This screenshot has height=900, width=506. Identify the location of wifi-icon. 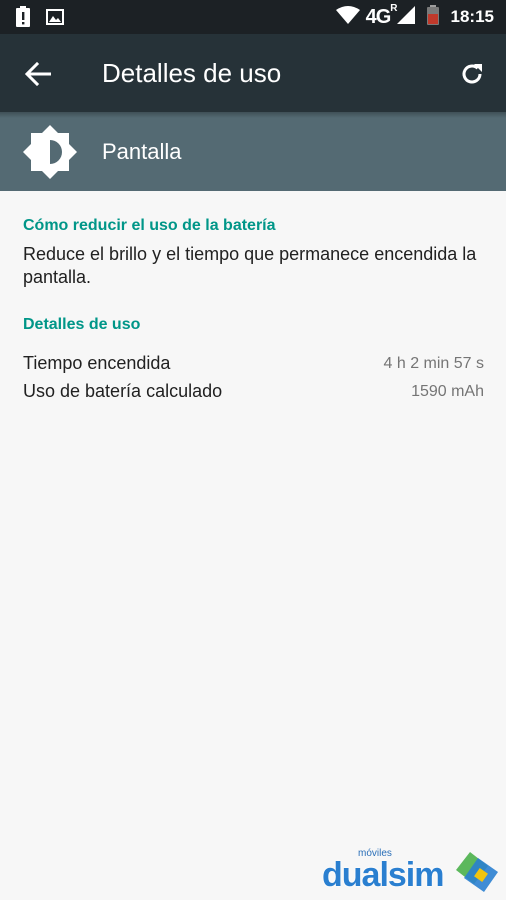
(347, 17).